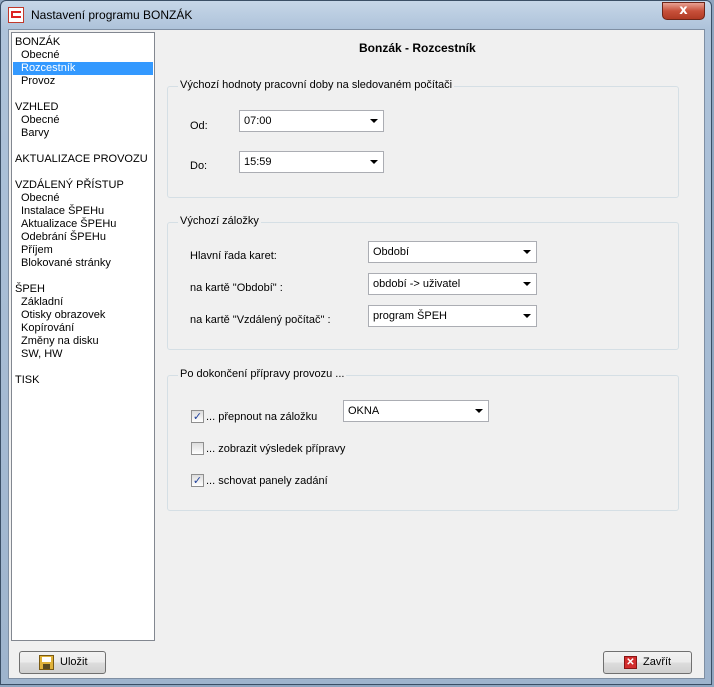 The width and height of the screenshot is (714, 687). I want to click on close-button-label: Zavřít, so click(657, 662).